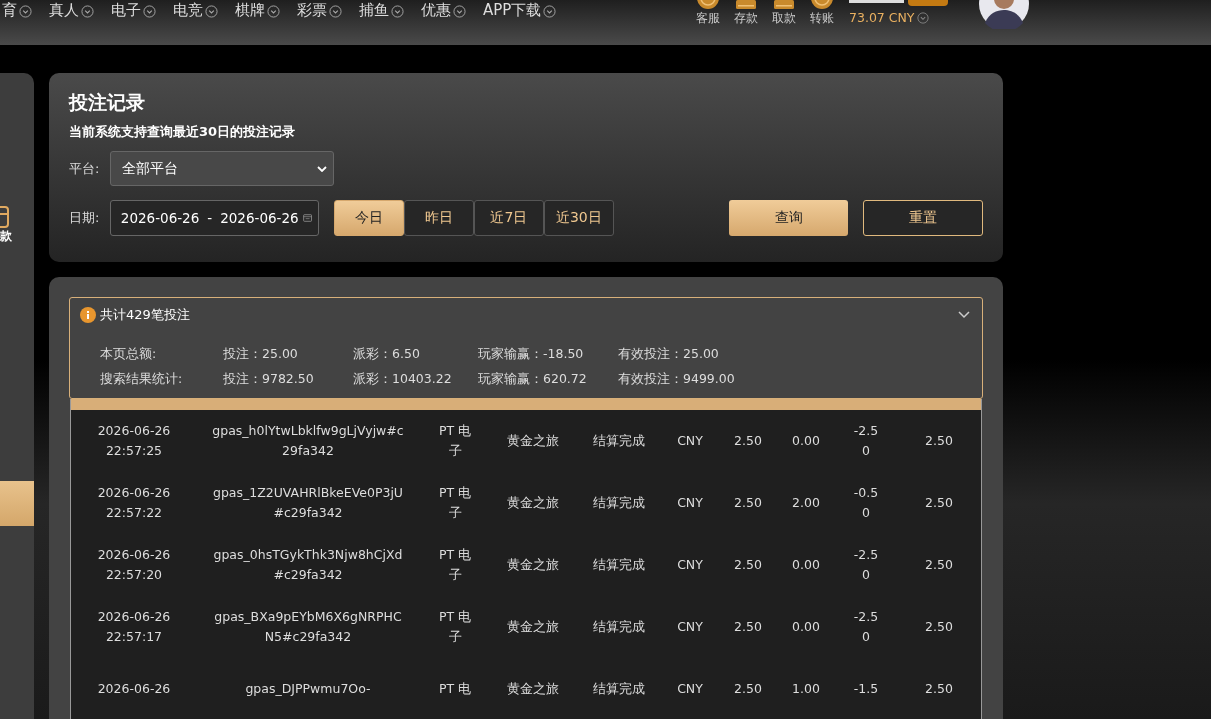 Image resolution: width=1211 pixels, height=719 pixels. Describe the element at coordinates (188, 10) in the screenshot. I see `nav-link: 电竞` at that location.